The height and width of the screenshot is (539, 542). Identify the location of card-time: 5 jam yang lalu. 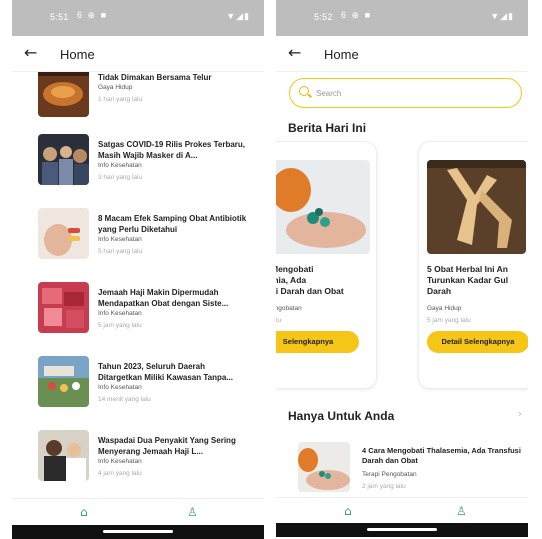
(449, 320).